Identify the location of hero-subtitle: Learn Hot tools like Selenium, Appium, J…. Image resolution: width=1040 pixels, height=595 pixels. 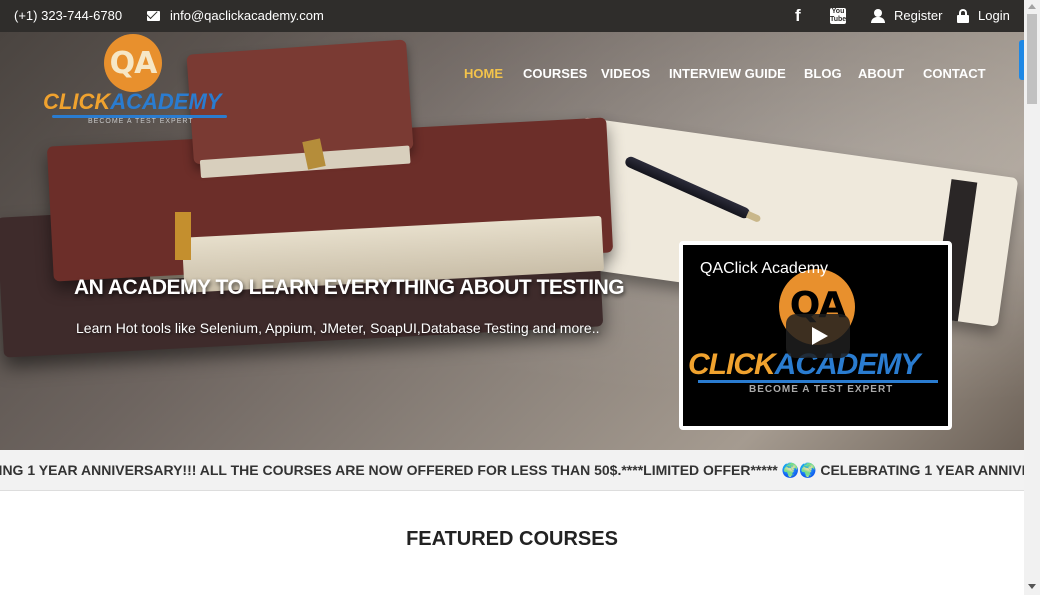
(338, 328).